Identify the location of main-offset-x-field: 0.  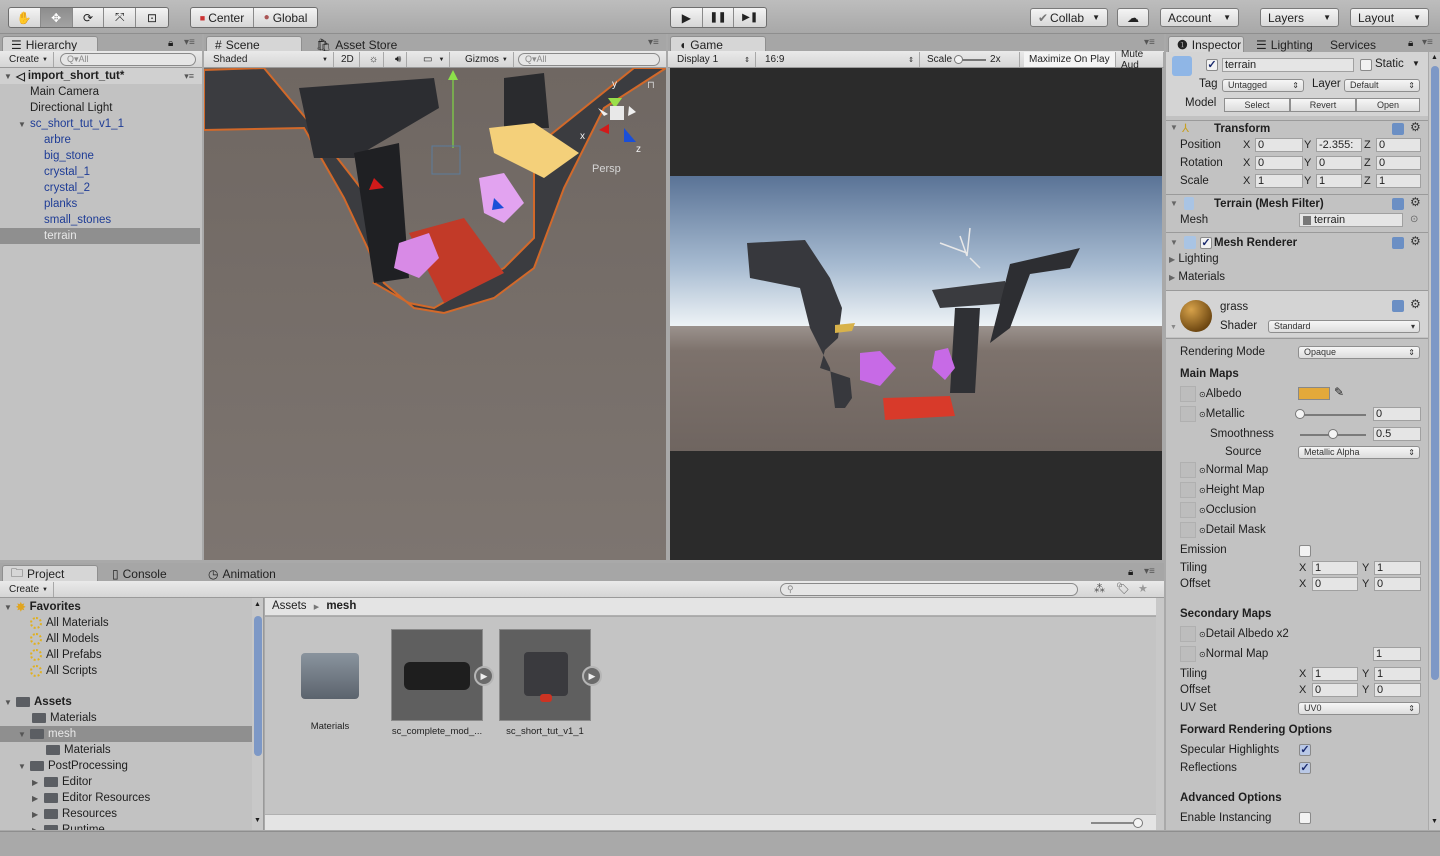
(1335, 584).